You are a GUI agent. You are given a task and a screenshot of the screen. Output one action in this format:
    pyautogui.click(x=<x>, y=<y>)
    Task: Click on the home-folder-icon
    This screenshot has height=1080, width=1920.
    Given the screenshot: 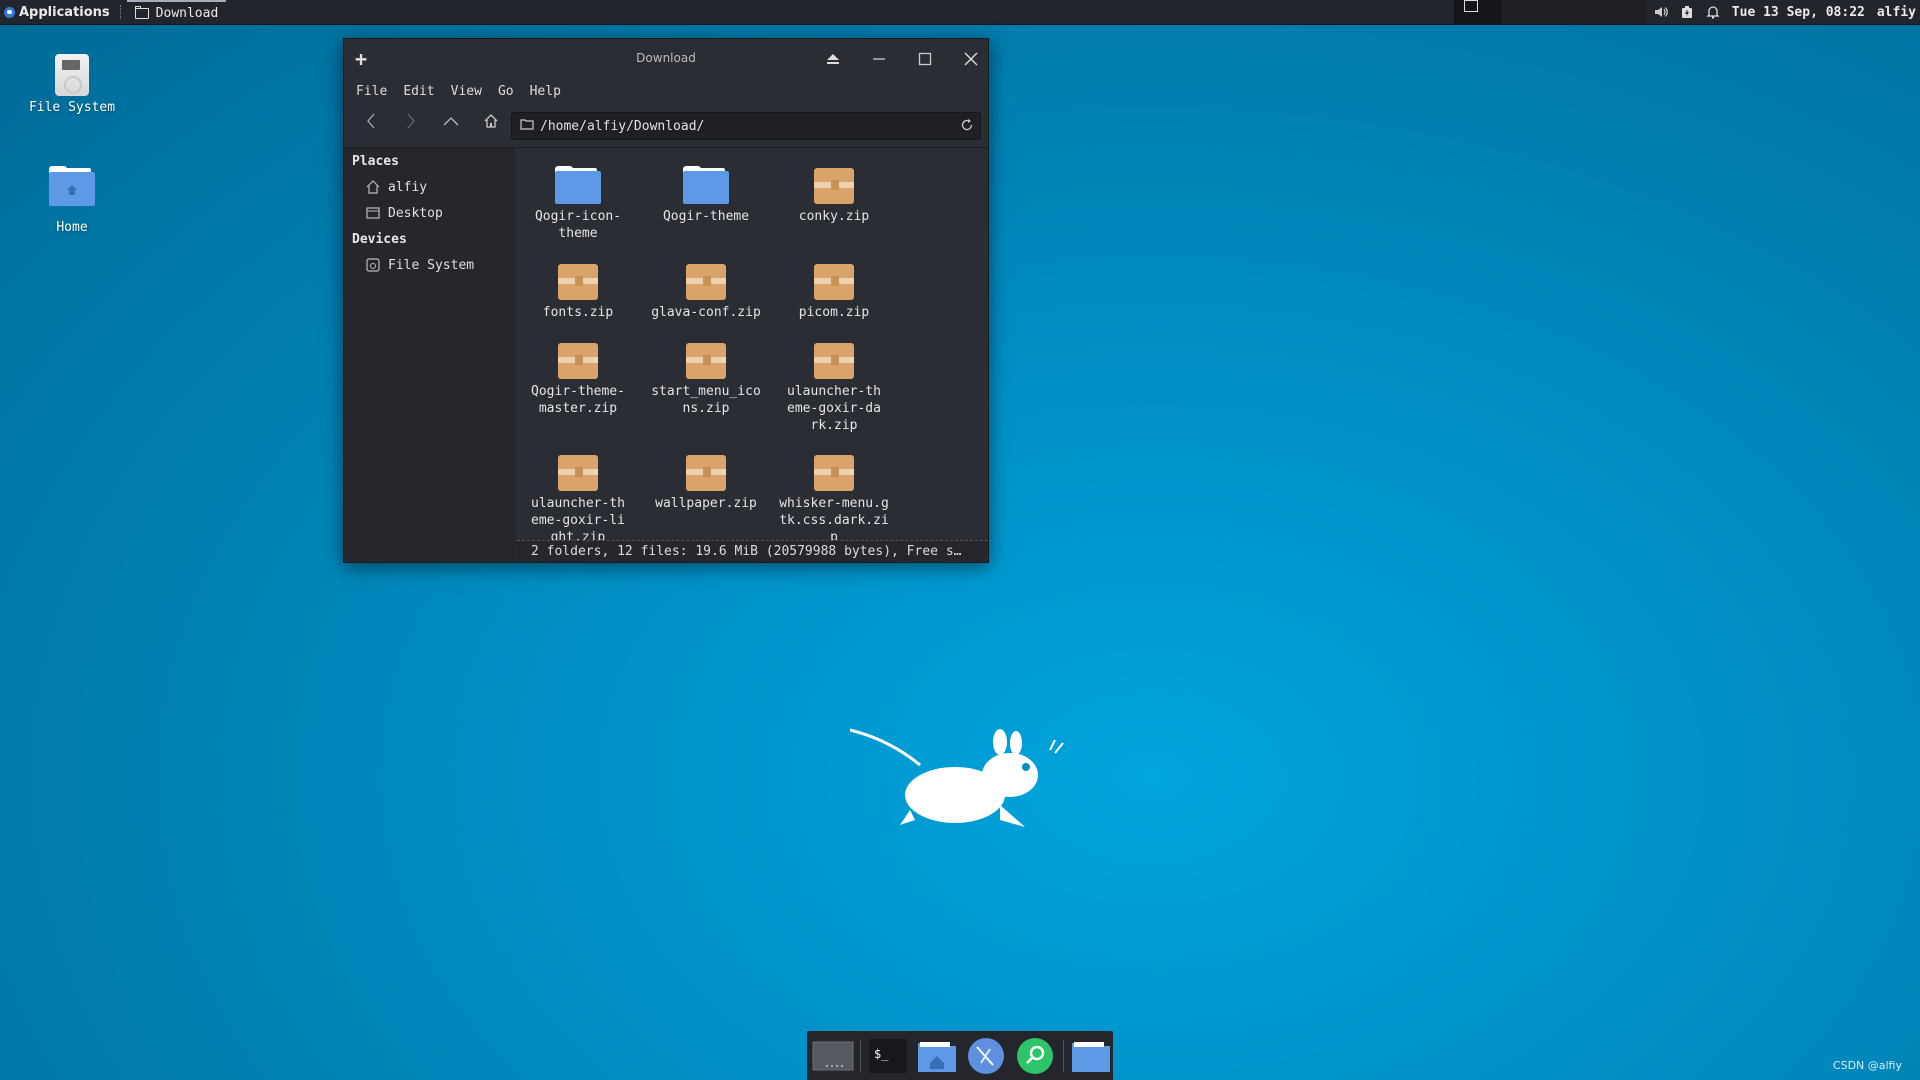 What is the action you would take?
    pyautogui.click(x=72, y=186)
    